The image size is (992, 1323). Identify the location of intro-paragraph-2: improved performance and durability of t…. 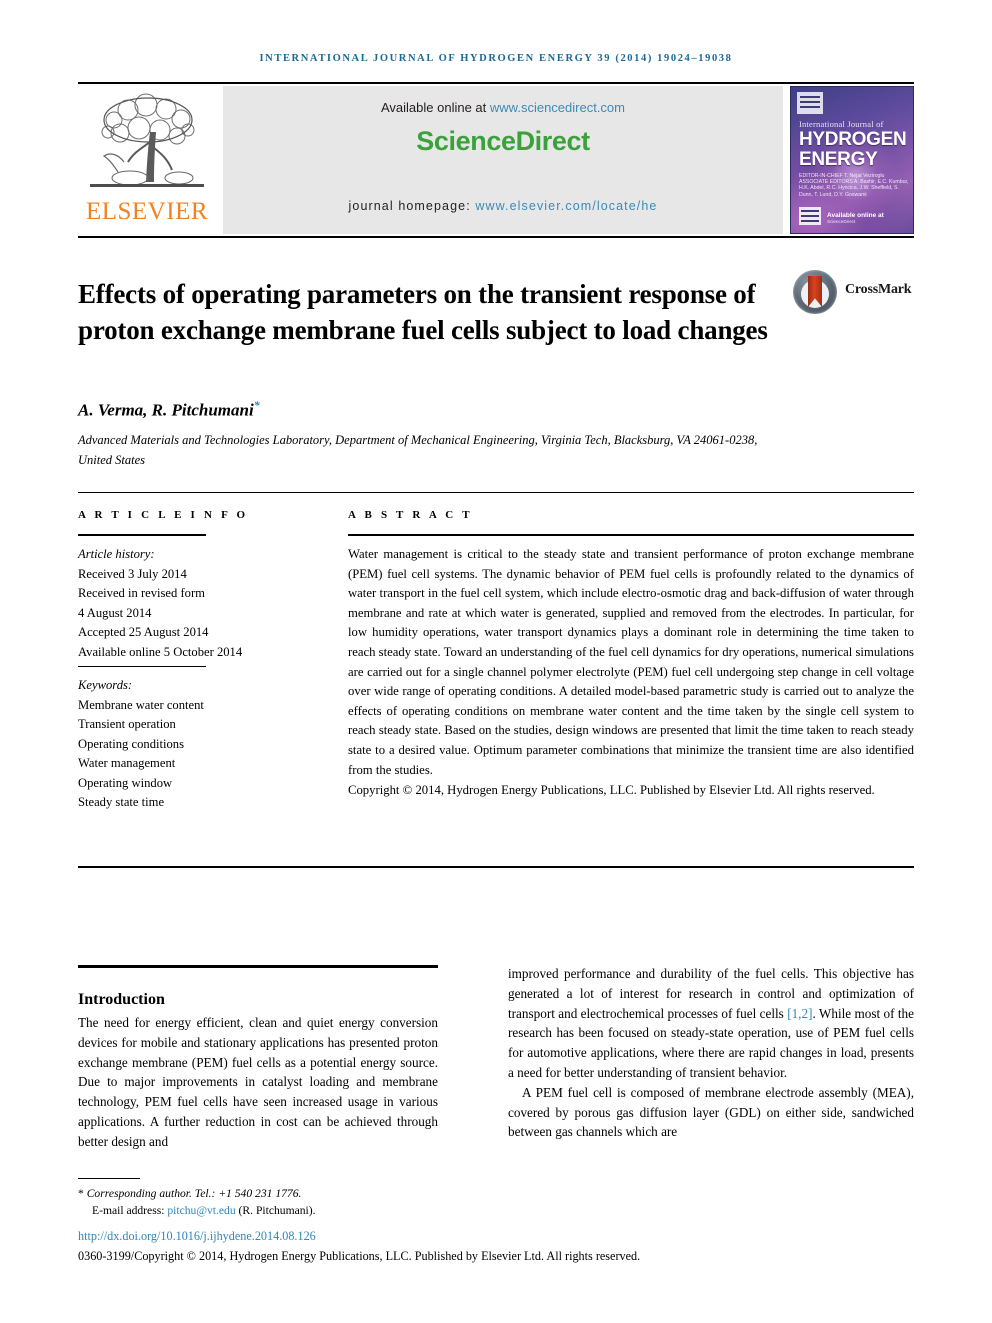
(711, 1023).